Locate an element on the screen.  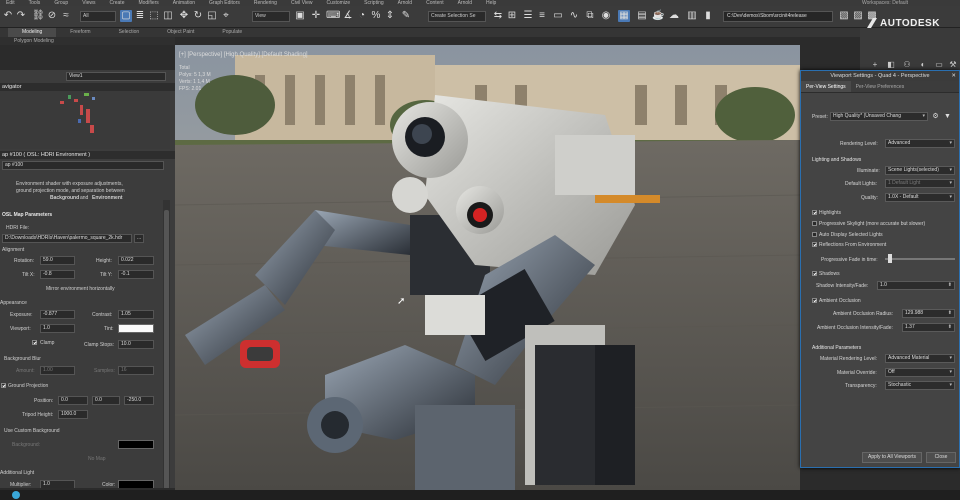
curve-editor-icon: ∿ is located at coordinates (574, 16).